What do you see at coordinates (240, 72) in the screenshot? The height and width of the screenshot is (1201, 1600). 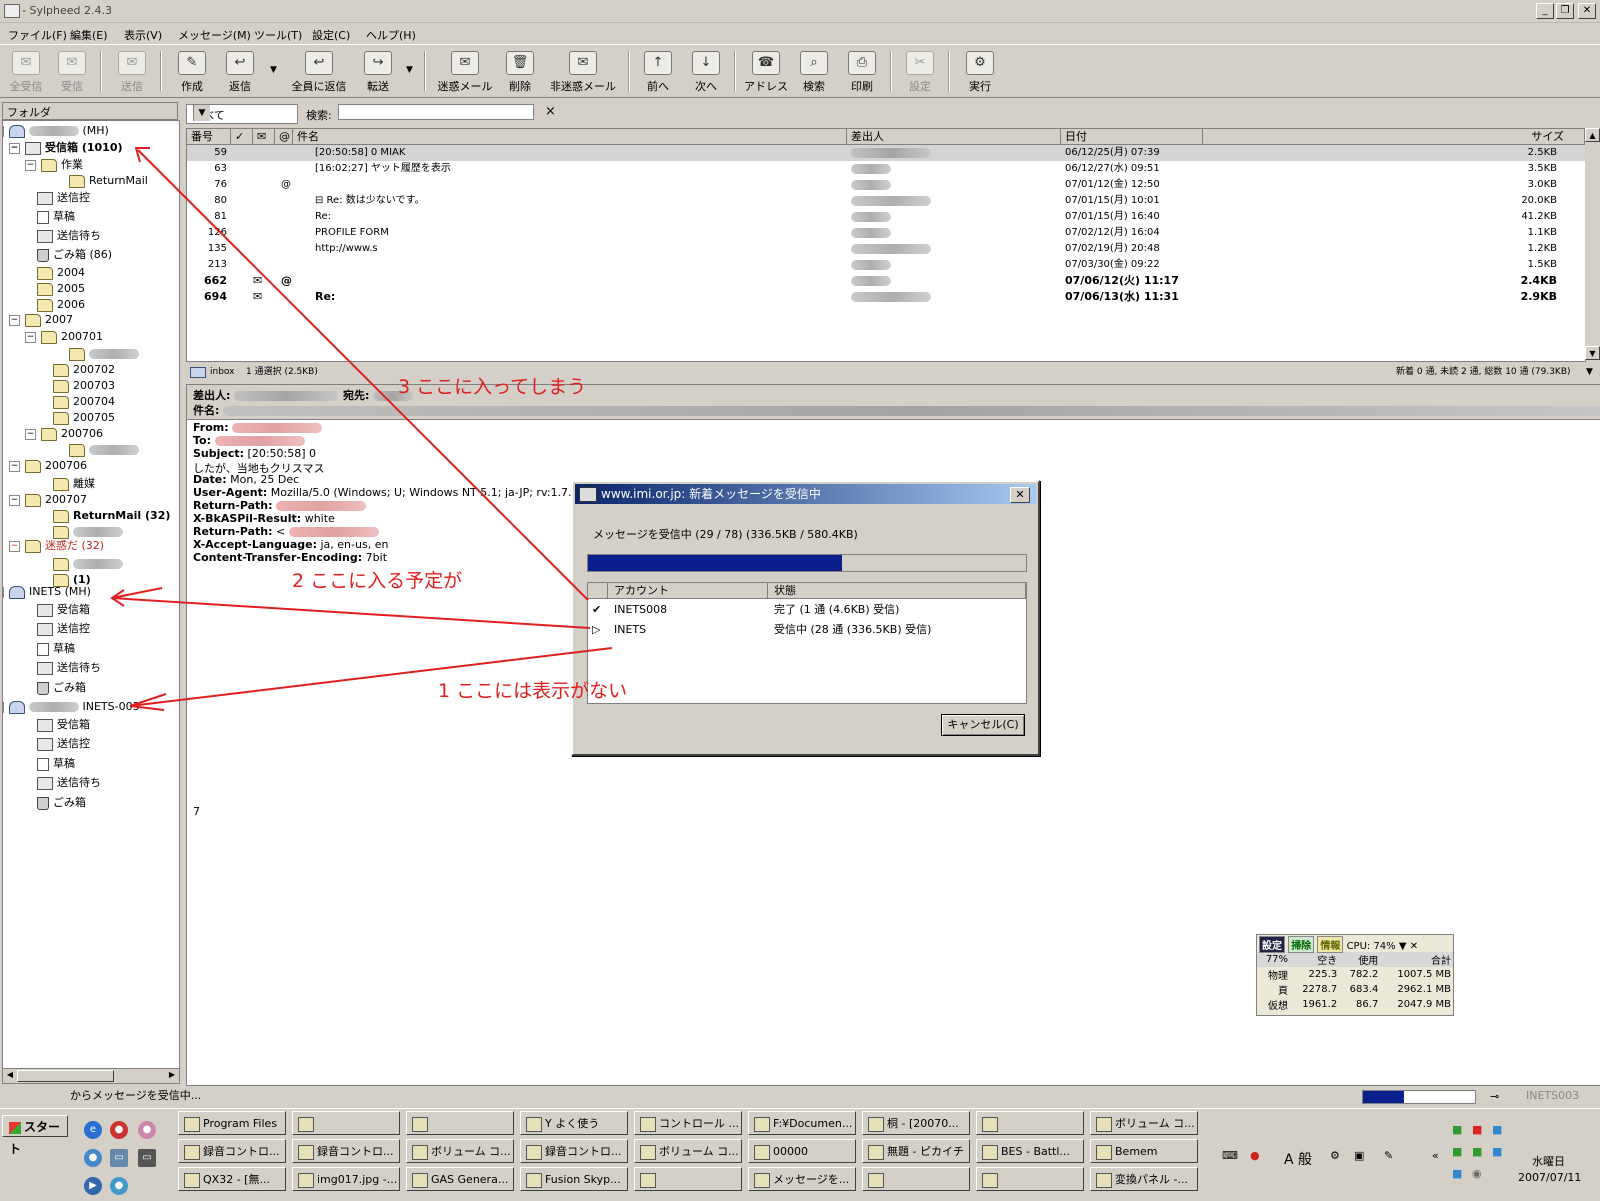 I see `reply-button: ↩ 返信` at bounding box center [240, 72].